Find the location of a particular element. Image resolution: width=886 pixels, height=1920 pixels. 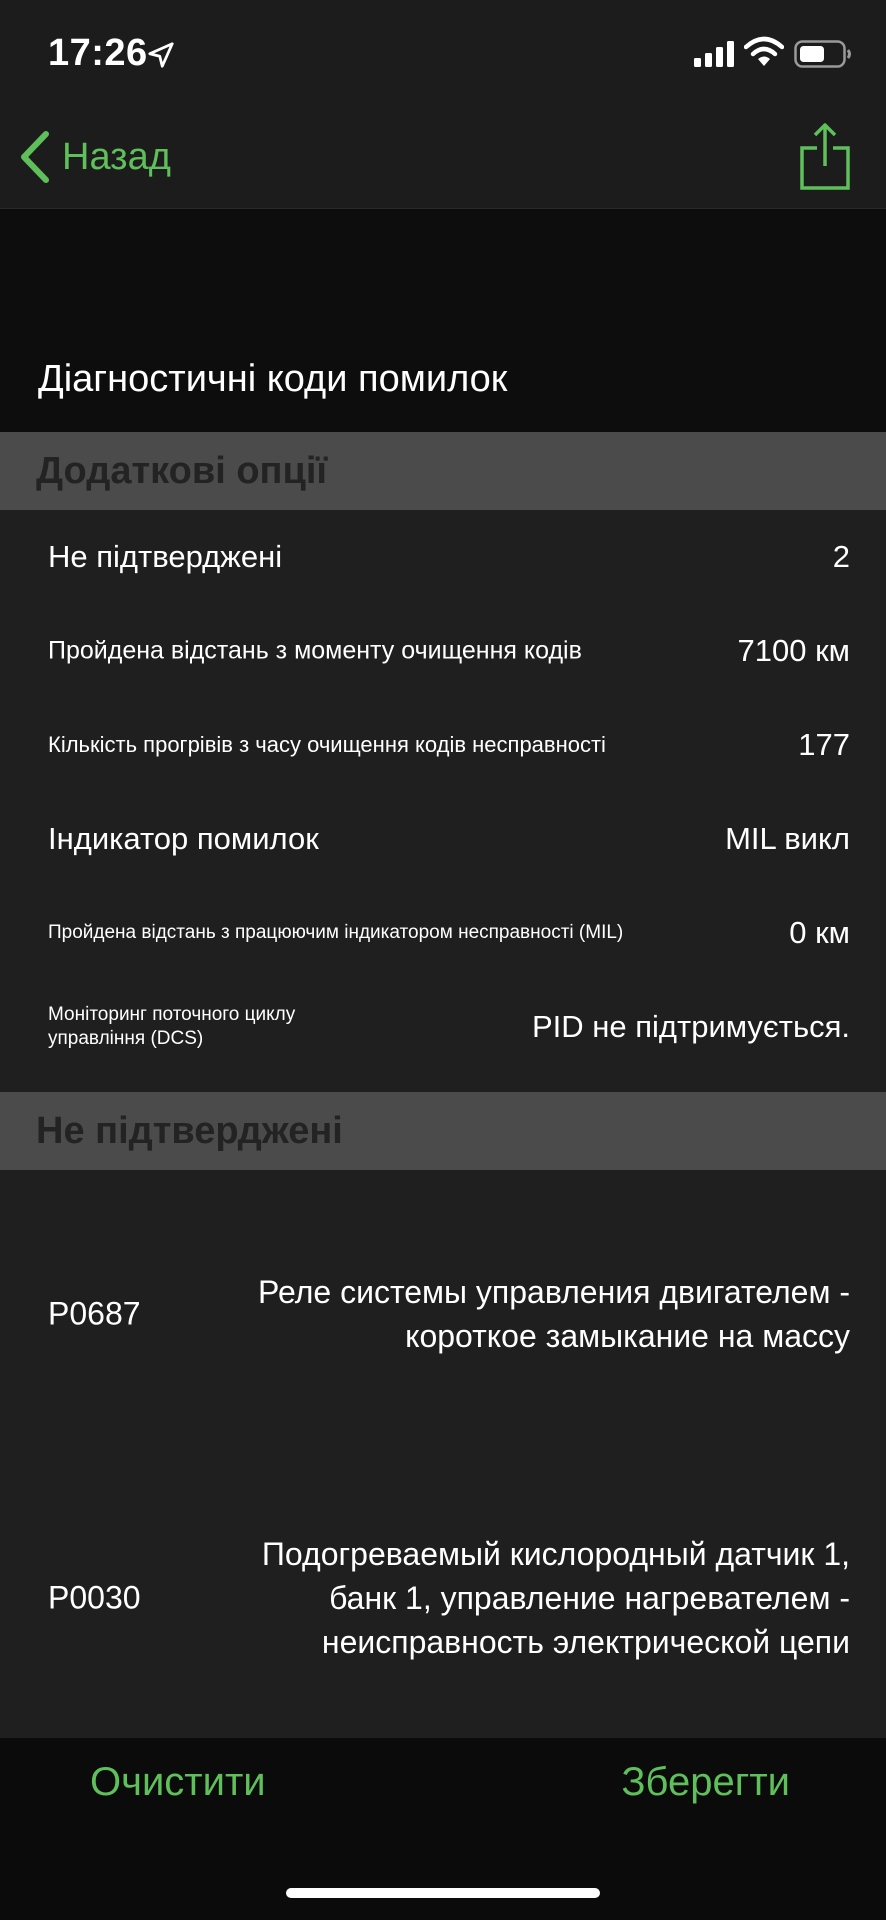

battery-icon is located at coordinates (822, 54).